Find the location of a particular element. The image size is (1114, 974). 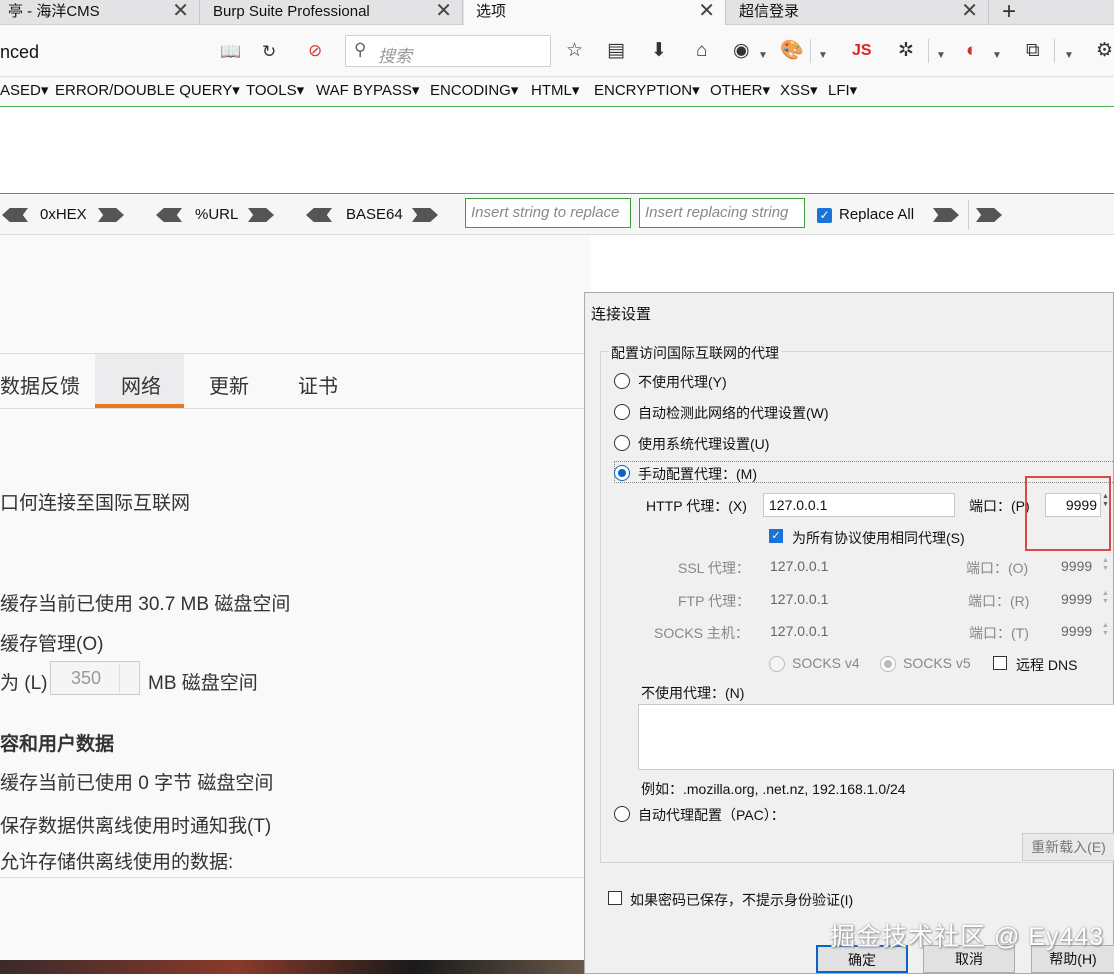

ssl-port-label: 端口：(O) is located at coordinates (997, 568).